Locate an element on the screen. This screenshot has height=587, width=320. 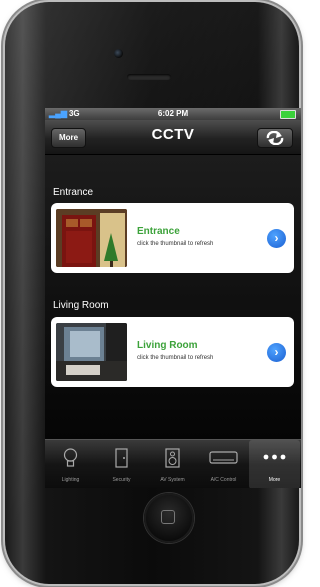
entrance-door-image is located at coordinates (91, 238).